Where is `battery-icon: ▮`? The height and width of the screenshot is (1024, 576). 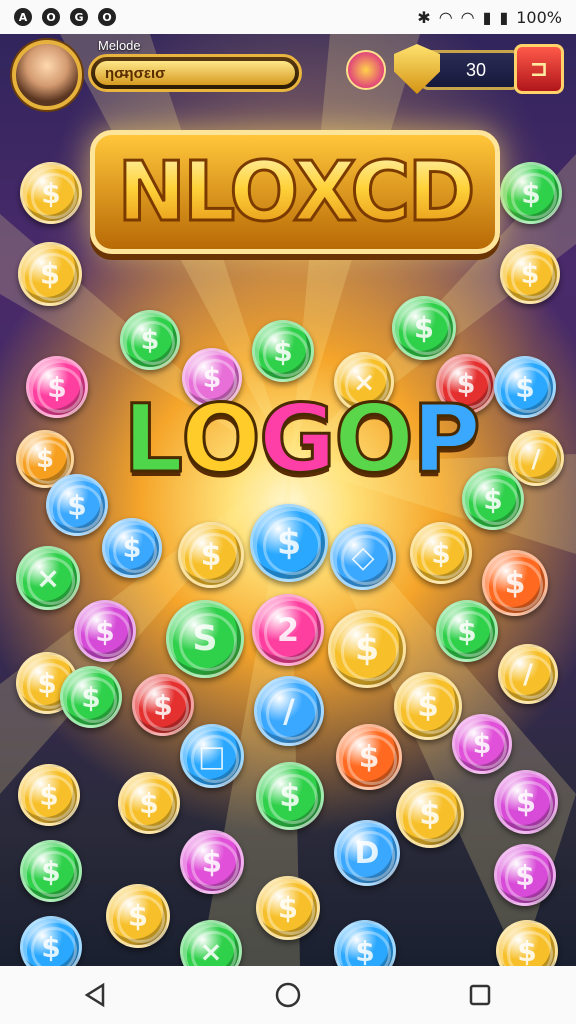 battery-icon: ▮ is located at coordinates (504, 17).